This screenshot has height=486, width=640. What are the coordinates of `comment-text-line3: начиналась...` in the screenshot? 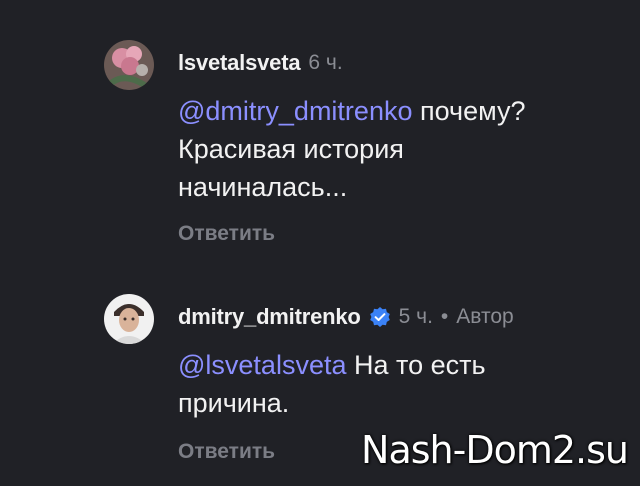 It's located at (263, 187).